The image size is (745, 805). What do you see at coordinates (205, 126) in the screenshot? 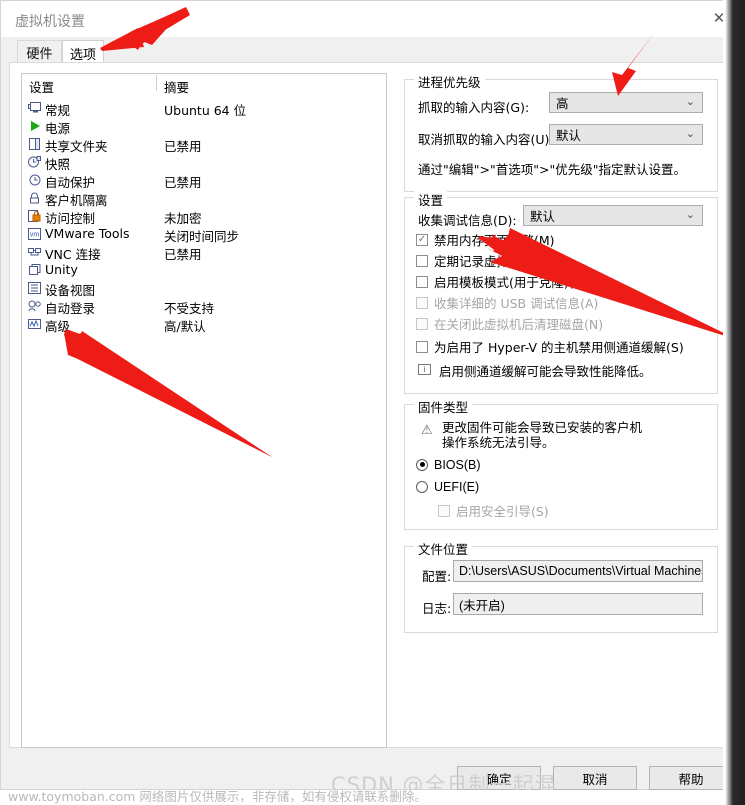
I see `list-item-power: 电源` at bounding box center [205, 126].